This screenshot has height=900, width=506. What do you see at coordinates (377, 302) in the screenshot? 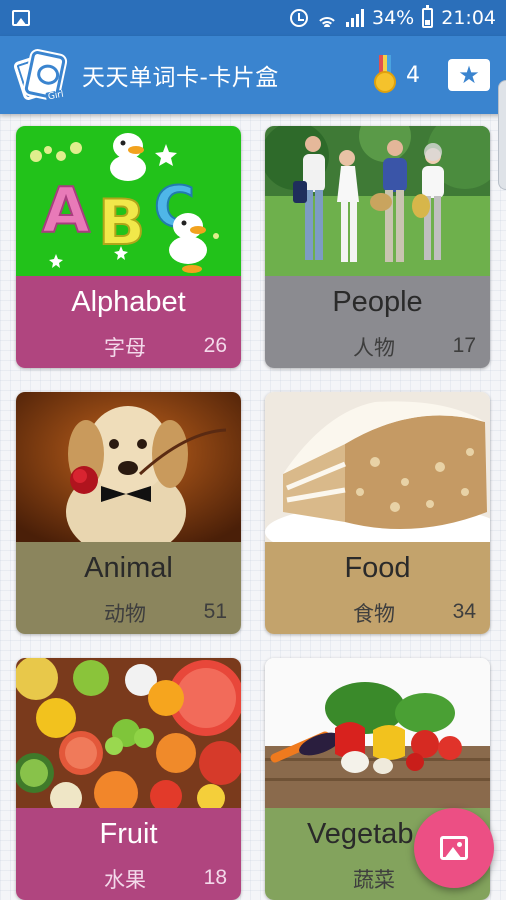
I see `card-title: People` at bounding box center [377, 302].